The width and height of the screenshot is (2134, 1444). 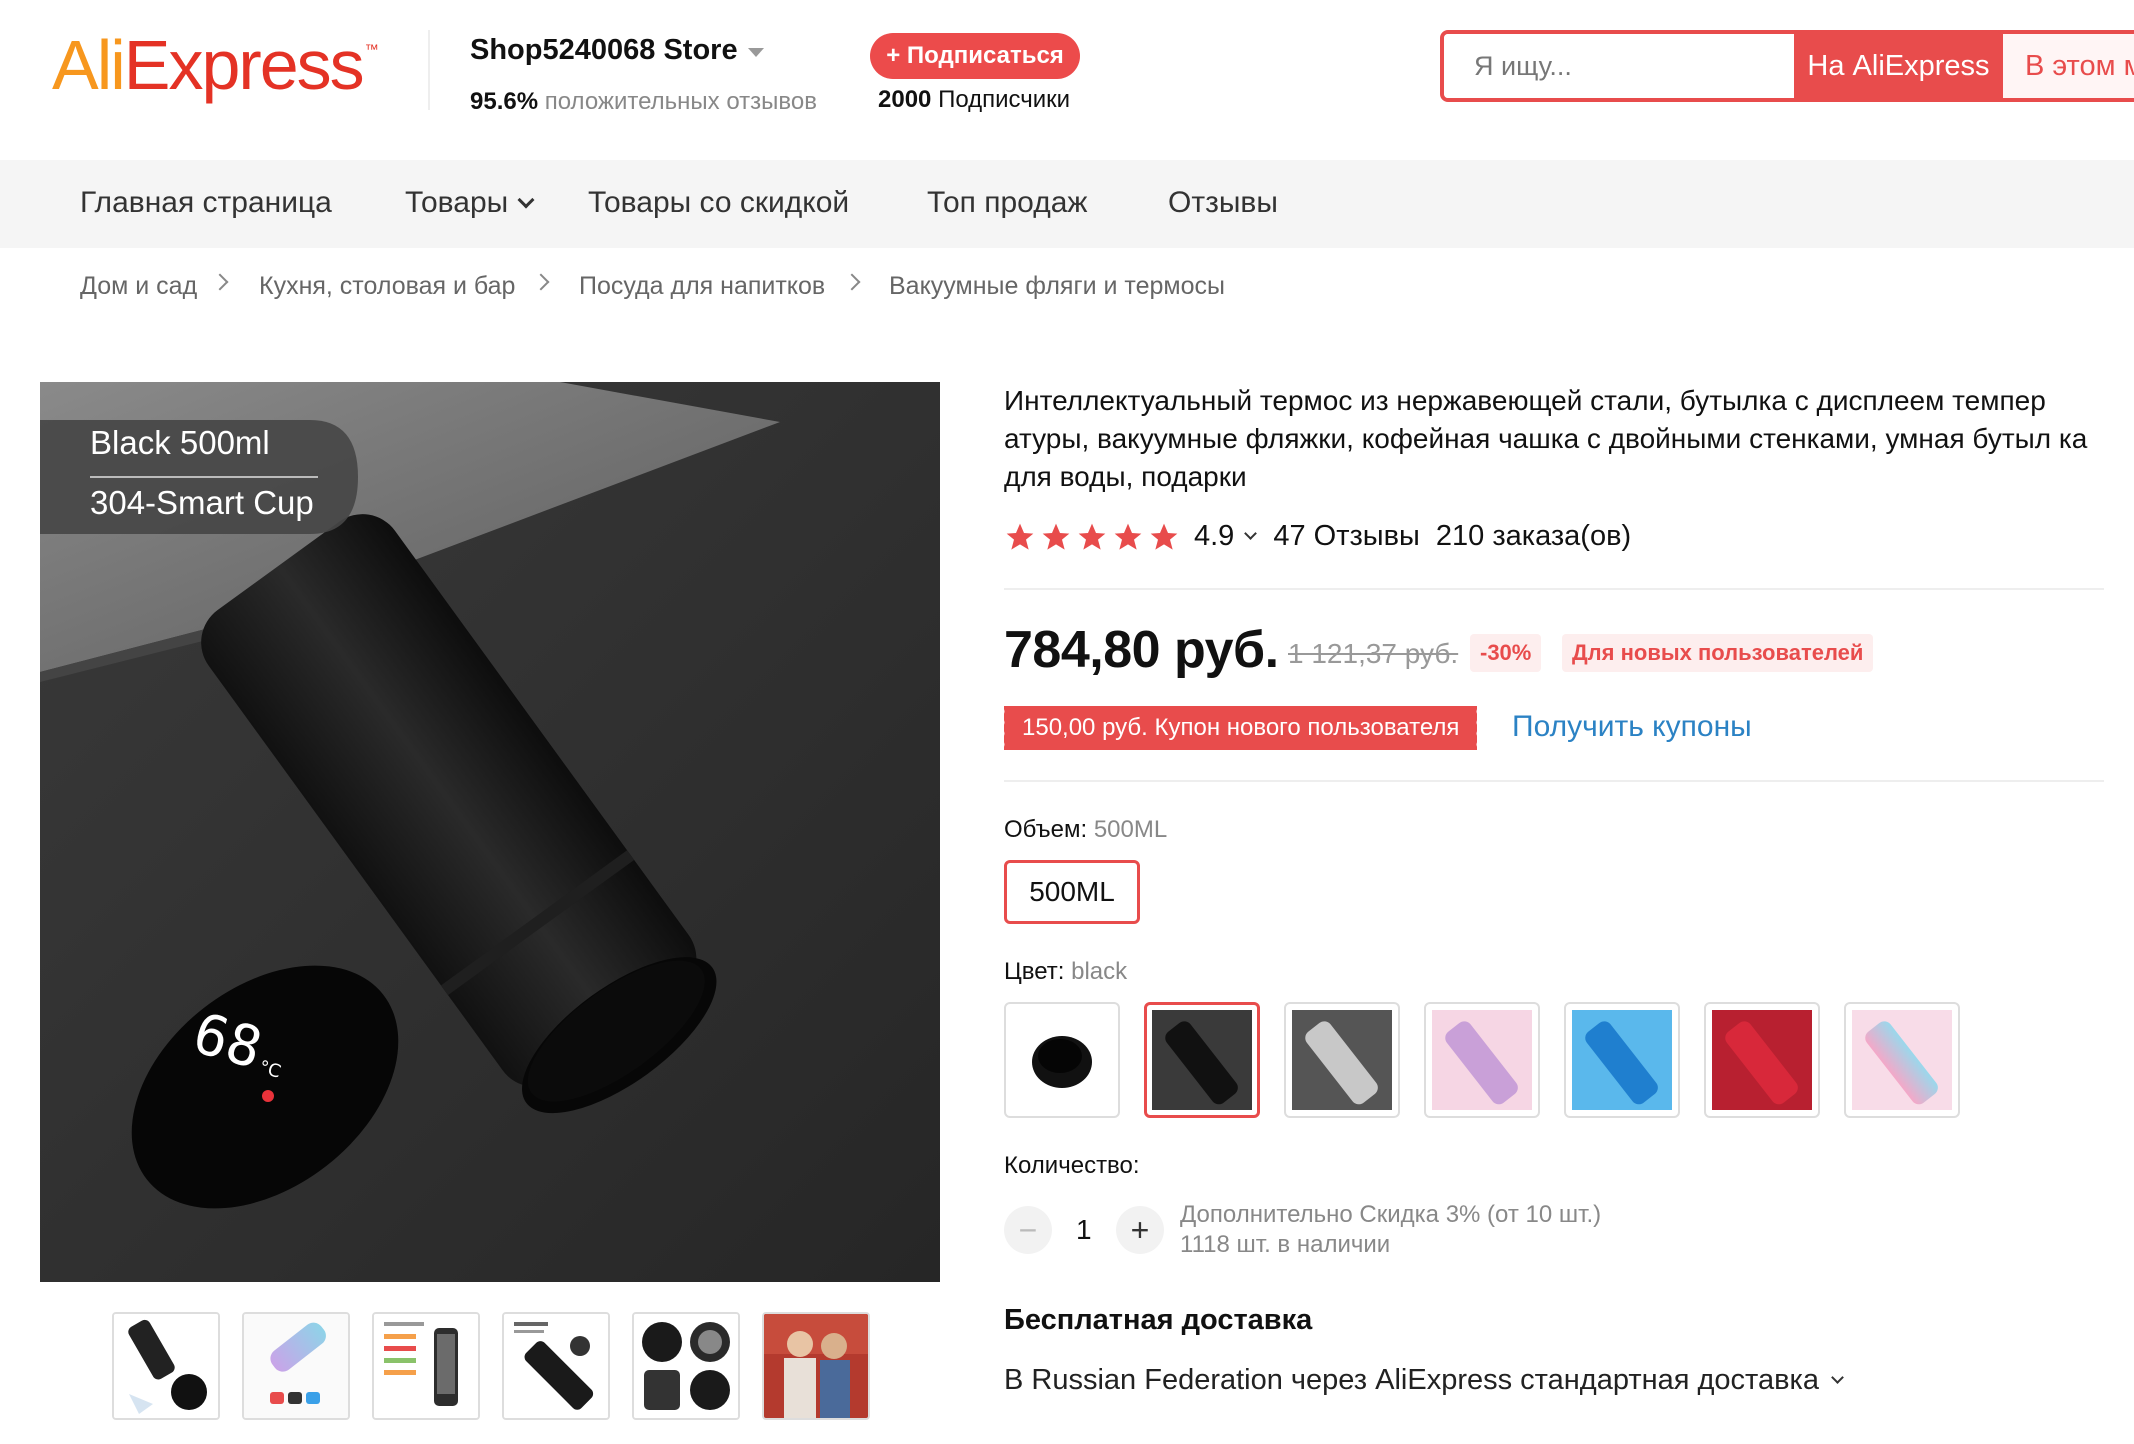 What do you see at coordinates (1158, 1320) in the screenshot?
I see `shipping-title: Бесплатная доставка` at bounding box center [1158, 1320].